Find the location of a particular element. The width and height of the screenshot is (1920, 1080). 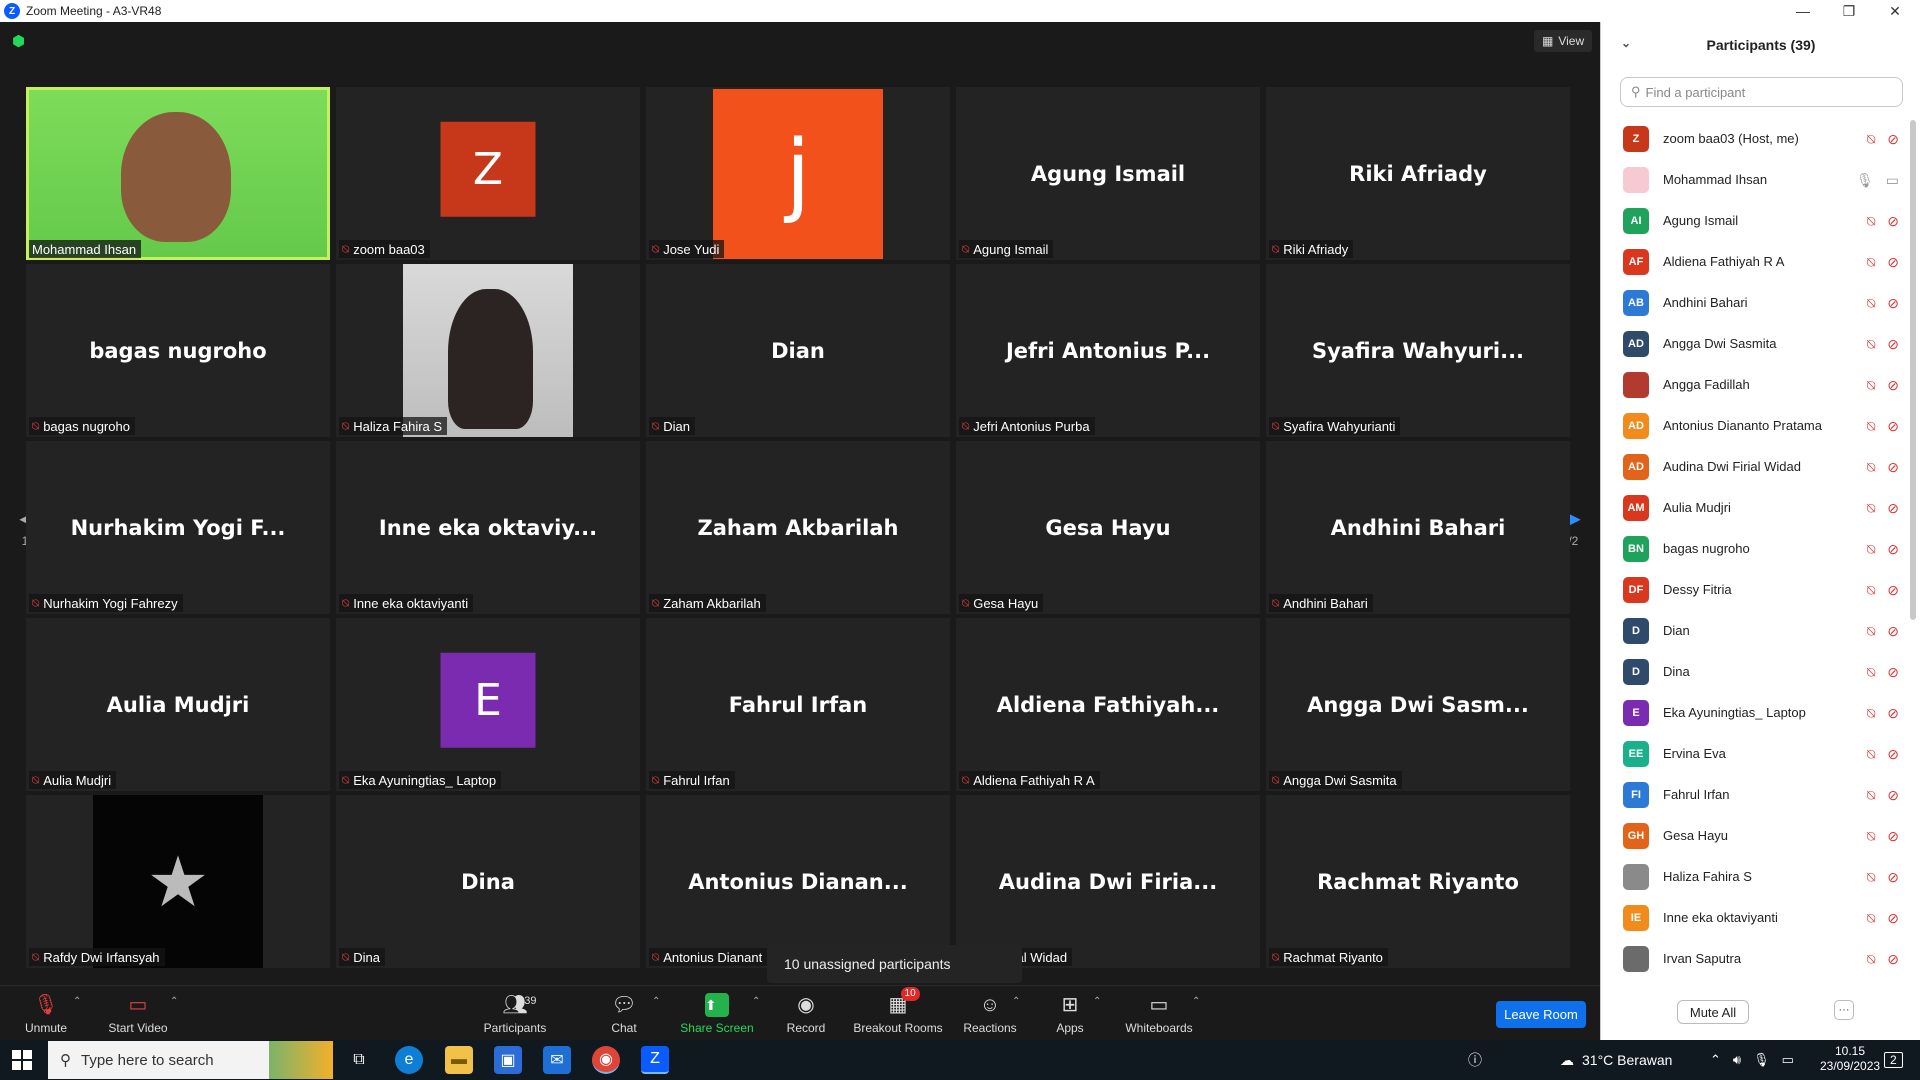

leave-room-button: Leave Room is located at coordinates (1541, 1014).